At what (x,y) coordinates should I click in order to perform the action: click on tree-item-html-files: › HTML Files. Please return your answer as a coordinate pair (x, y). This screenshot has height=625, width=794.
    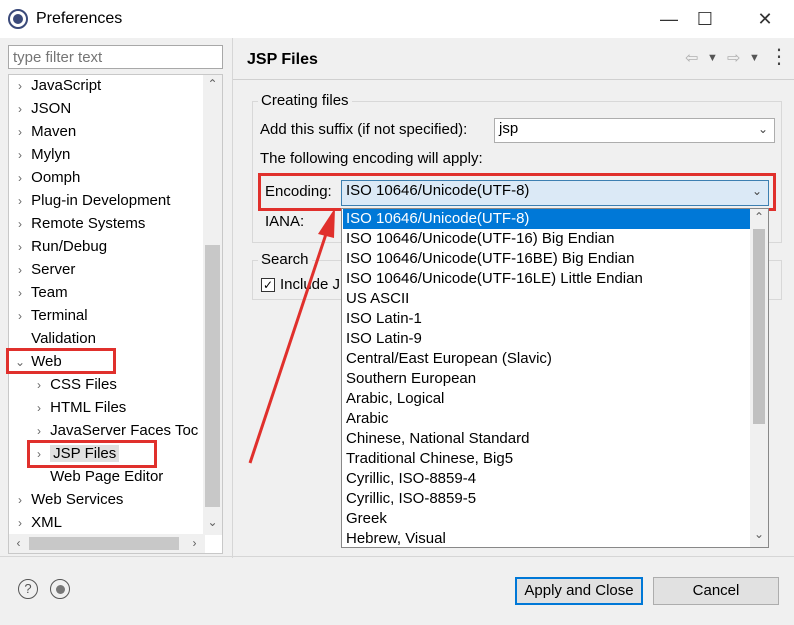
    Looking at the image, I should click on (79, 408).